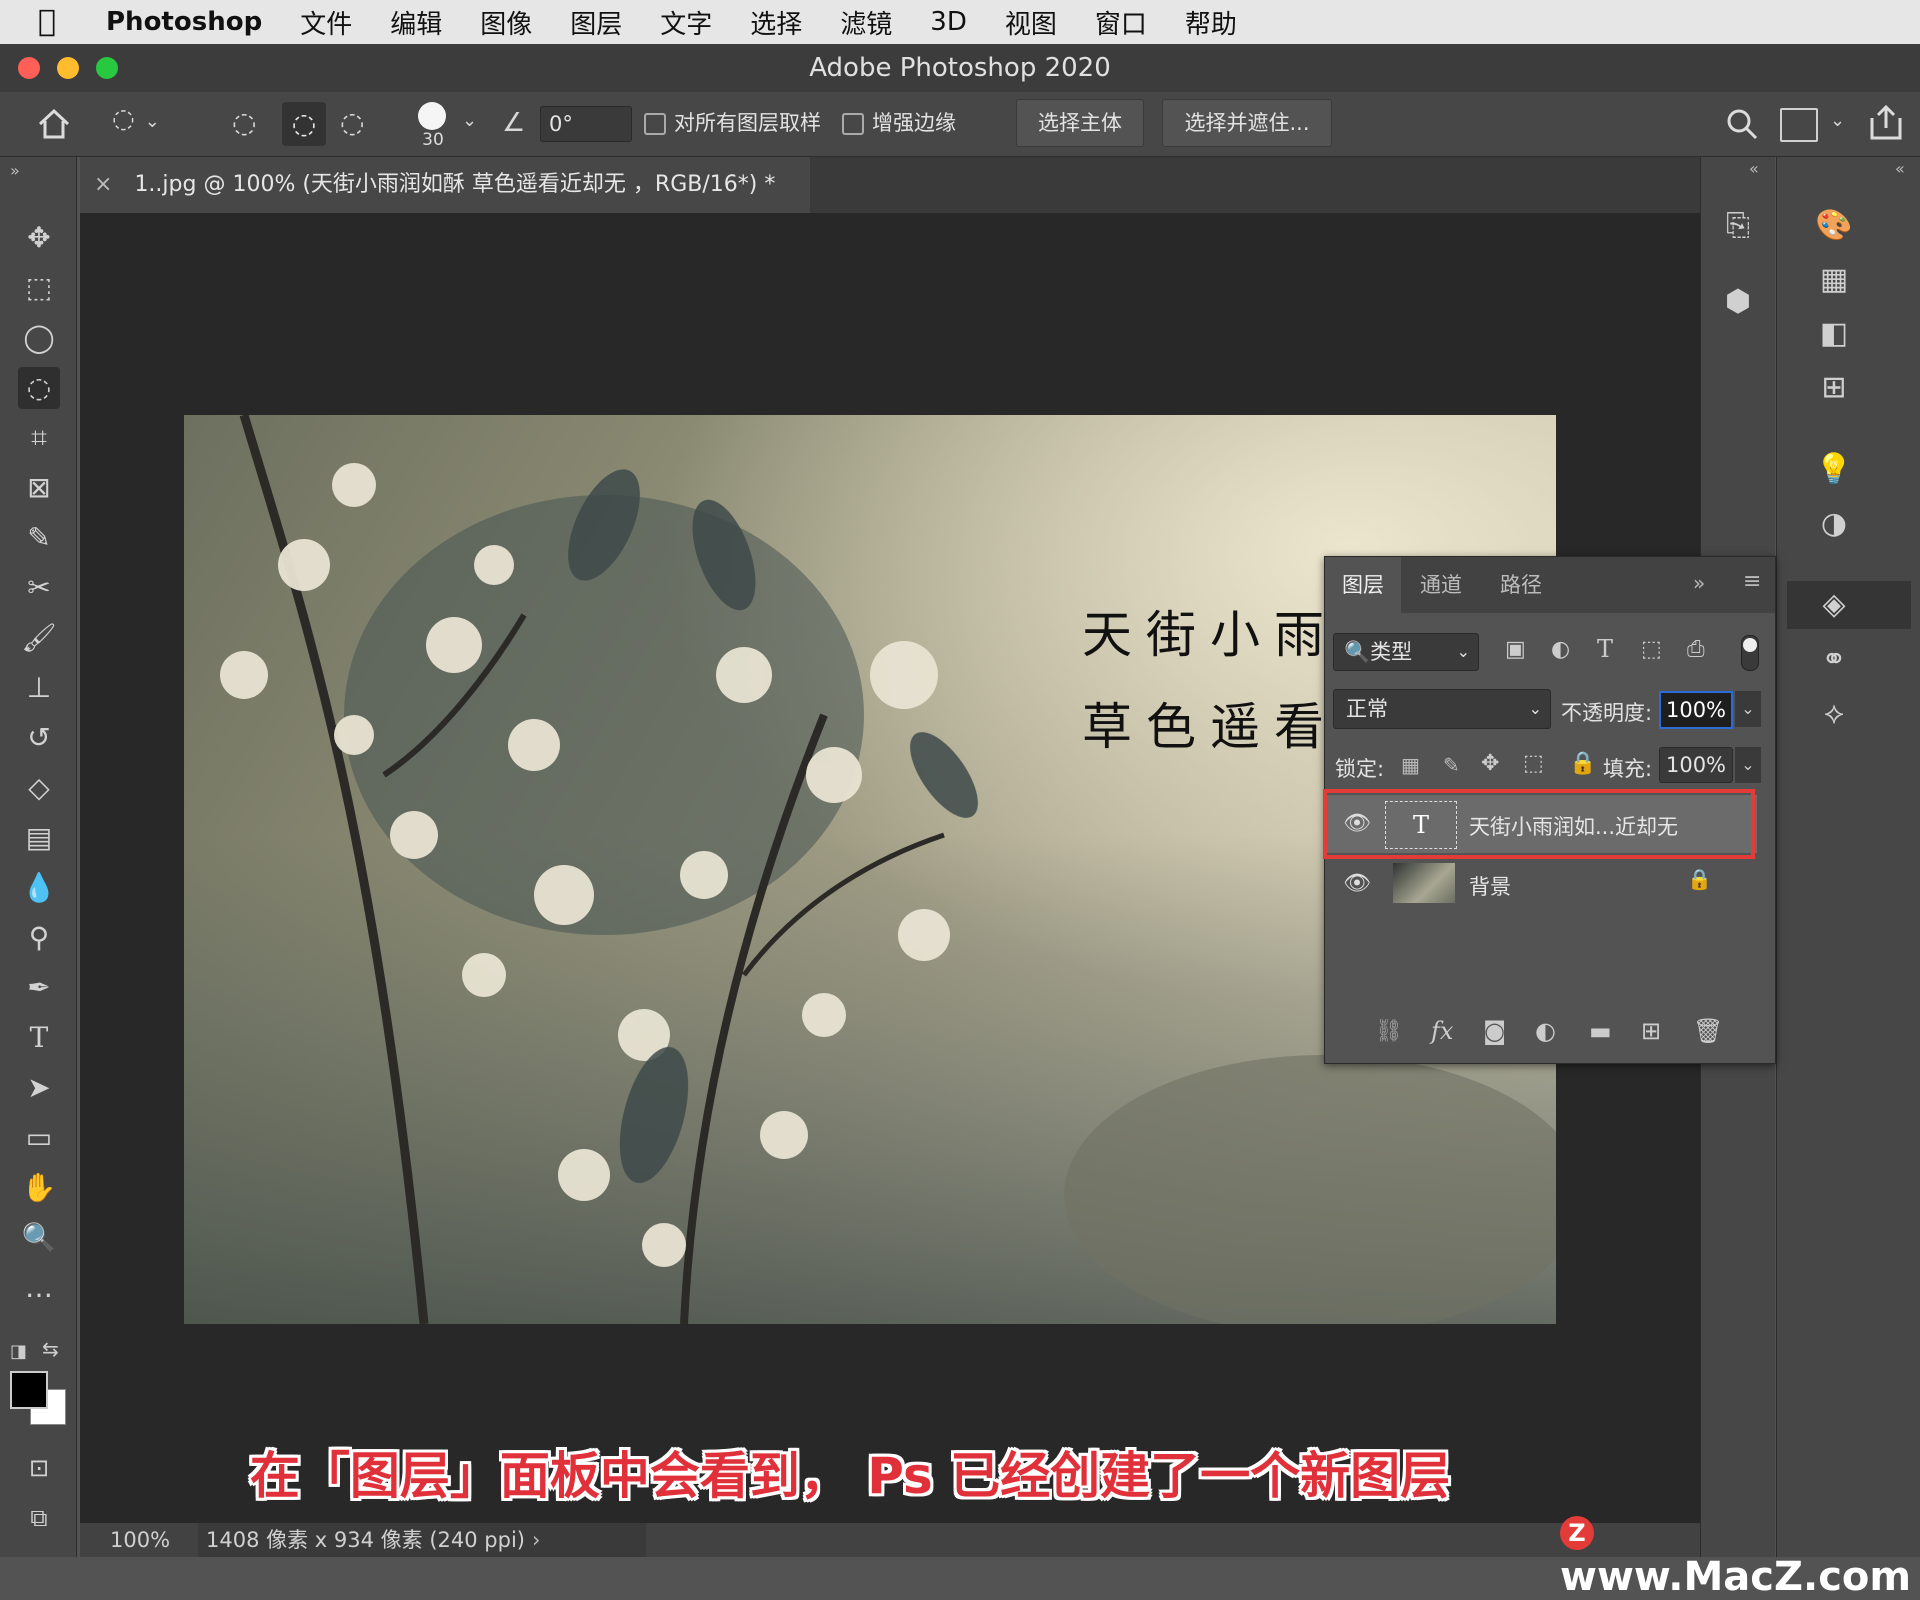 The width and height of the screenshot is (1920, 1600). What do you see at coordinates (776, 22) in the screenshot?
I see `menu-select: 选择` at bounding box center [776, 22].